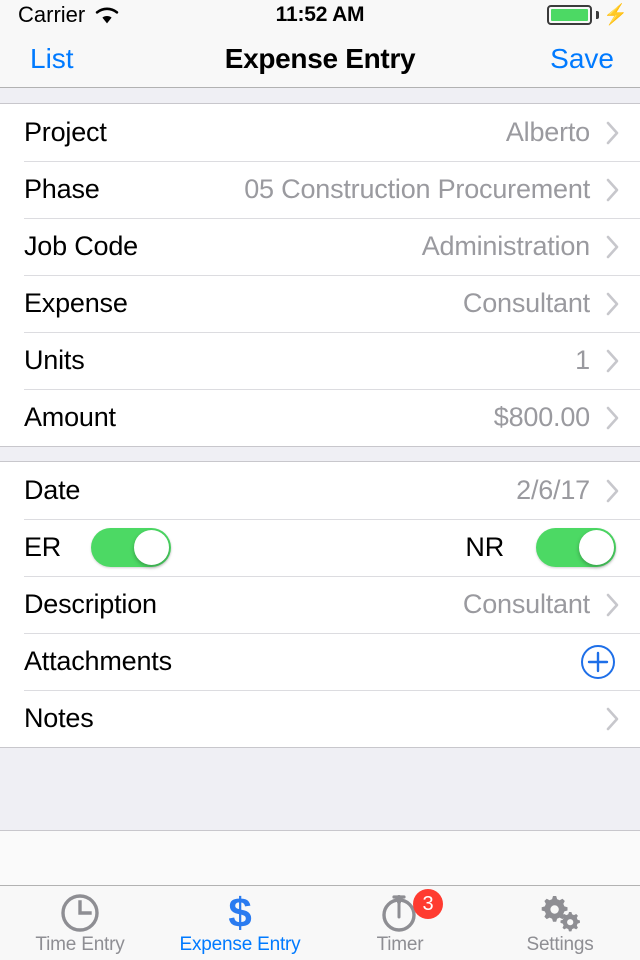 This screenshot has height=960, width=640. I want to click on timer-badge: 3, so click(428, 904).